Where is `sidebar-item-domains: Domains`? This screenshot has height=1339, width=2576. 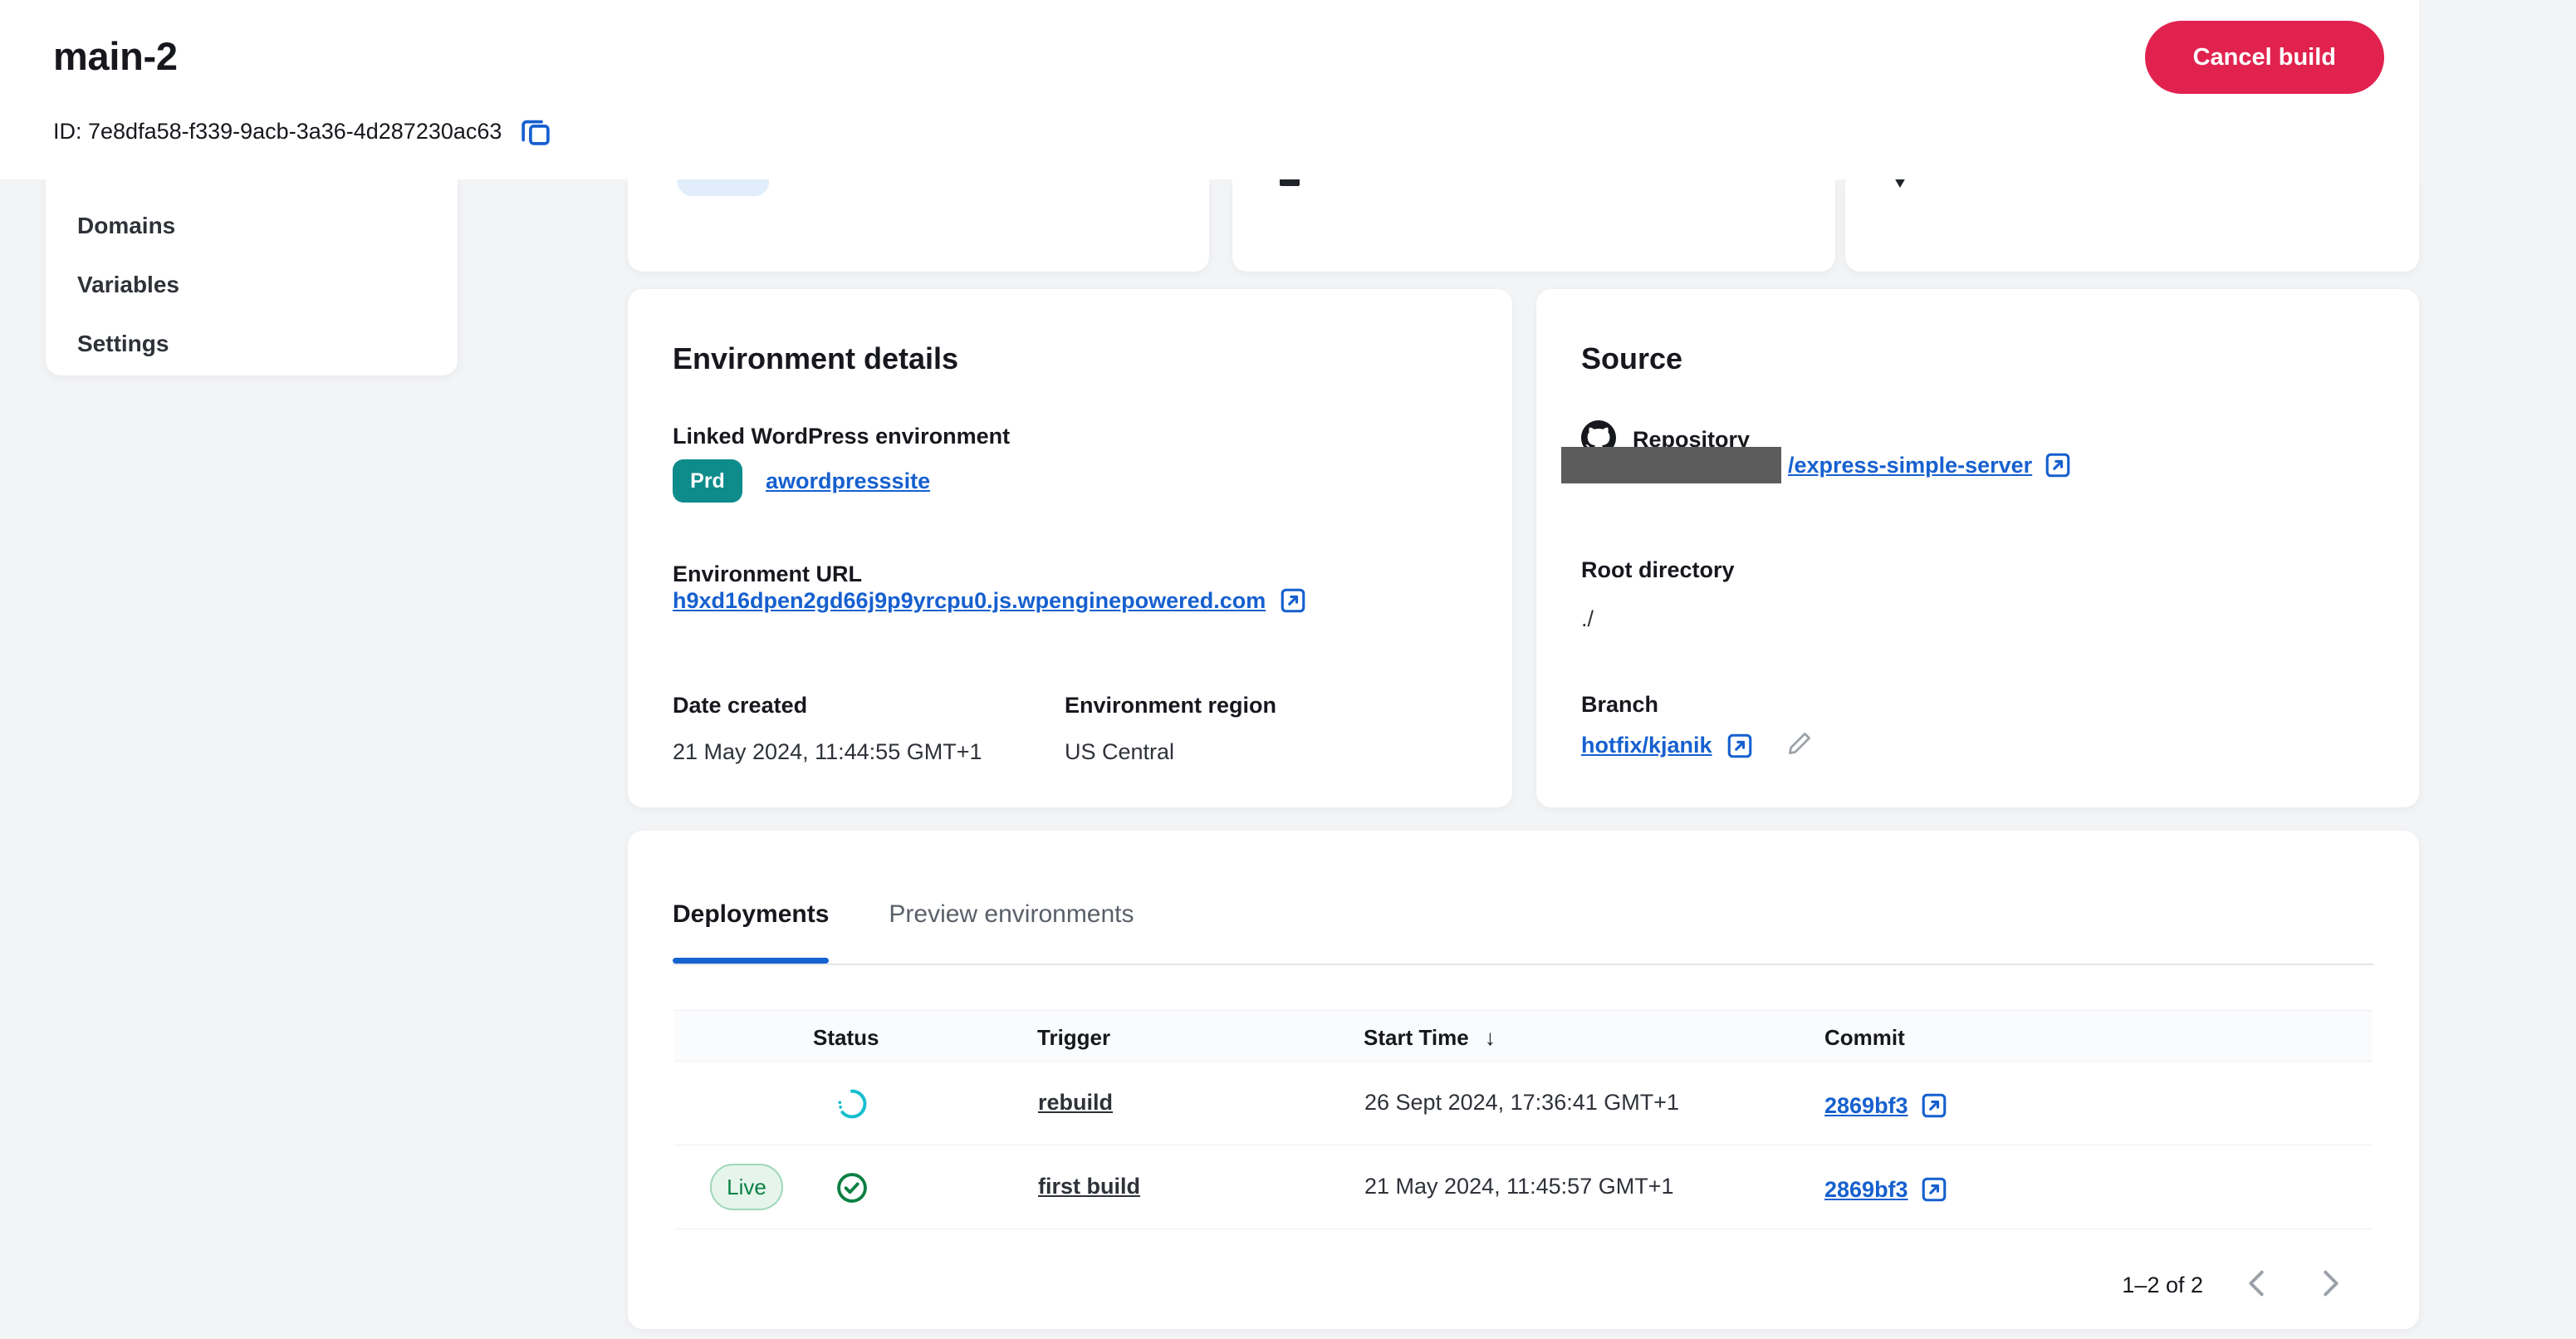
sidebar-item-domains: Domains is located at coordinates (126, 226).